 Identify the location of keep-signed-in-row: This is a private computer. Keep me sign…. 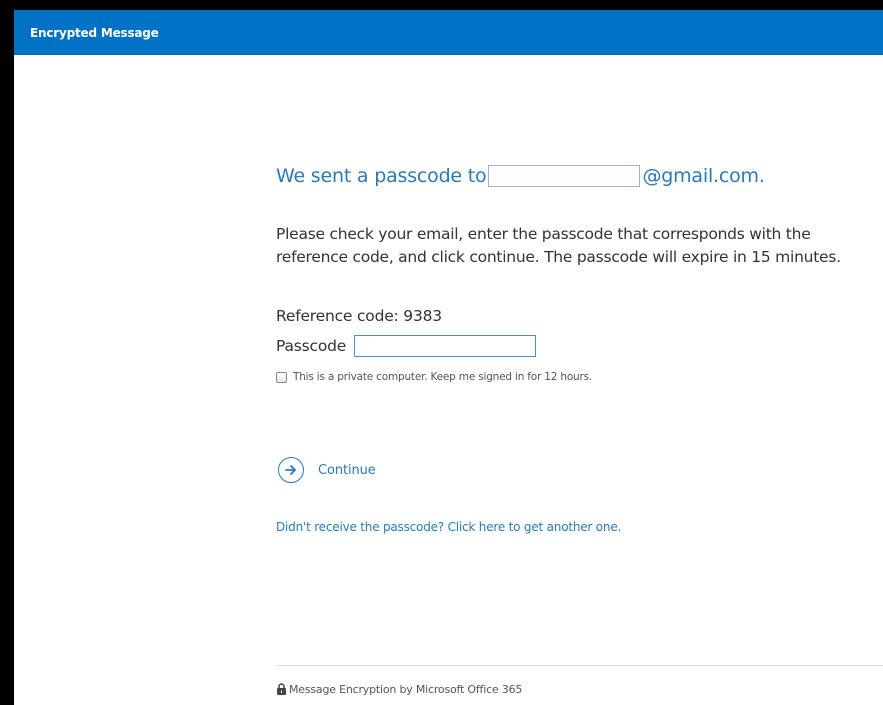
(434, 377).